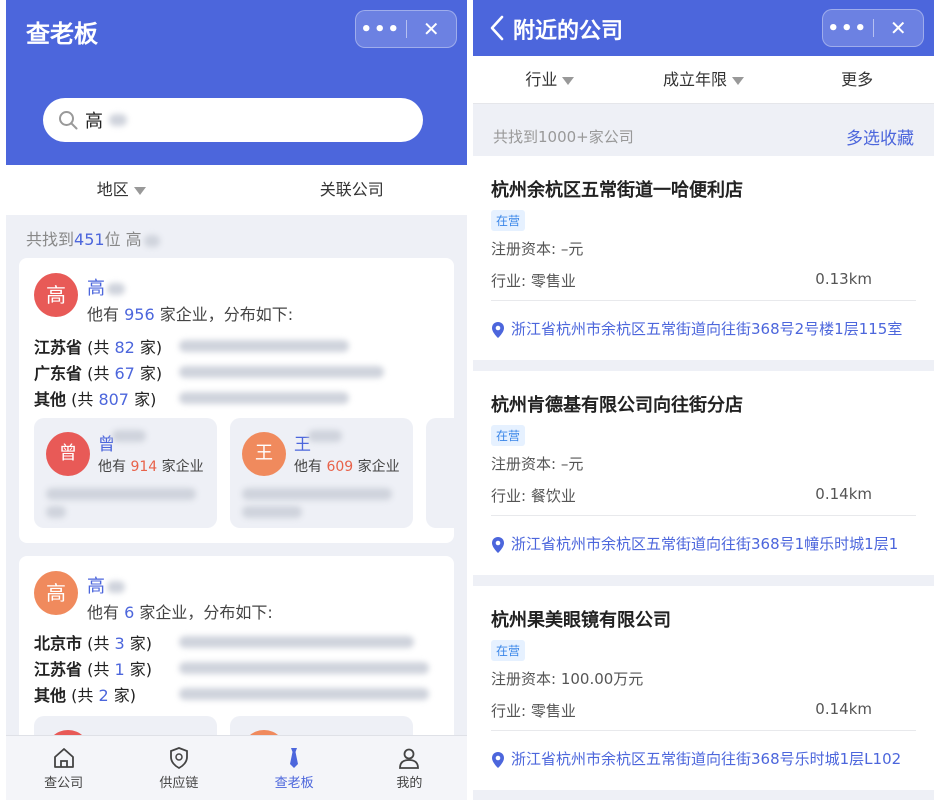 This screenshot has width=934, height=800. I want to click on tab-company-label: 查公司, so click(64, 783).